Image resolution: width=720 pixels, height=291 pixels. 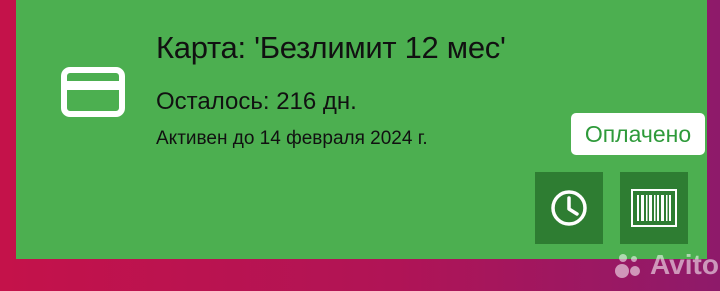 What do you see at coordinates (292, 138) in the screenshot?
I see `active-until-date: Активен до 14 февраля 2024 г.` at bounding box center [292, 138].